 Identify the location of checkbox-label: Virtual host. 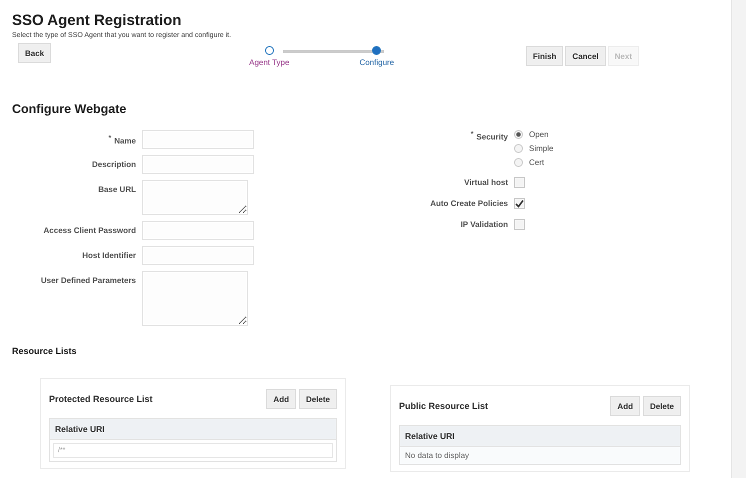
(486, 182).